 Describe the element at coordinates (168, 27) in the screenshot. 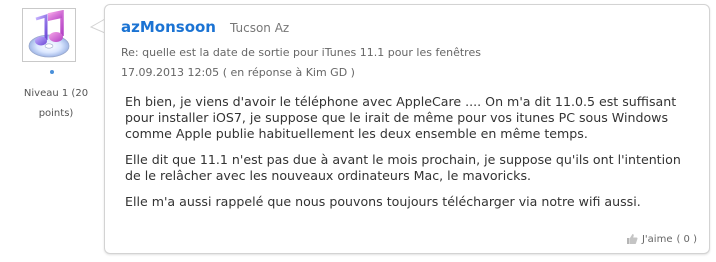

I see `author-name: azMonsoon` at that location.